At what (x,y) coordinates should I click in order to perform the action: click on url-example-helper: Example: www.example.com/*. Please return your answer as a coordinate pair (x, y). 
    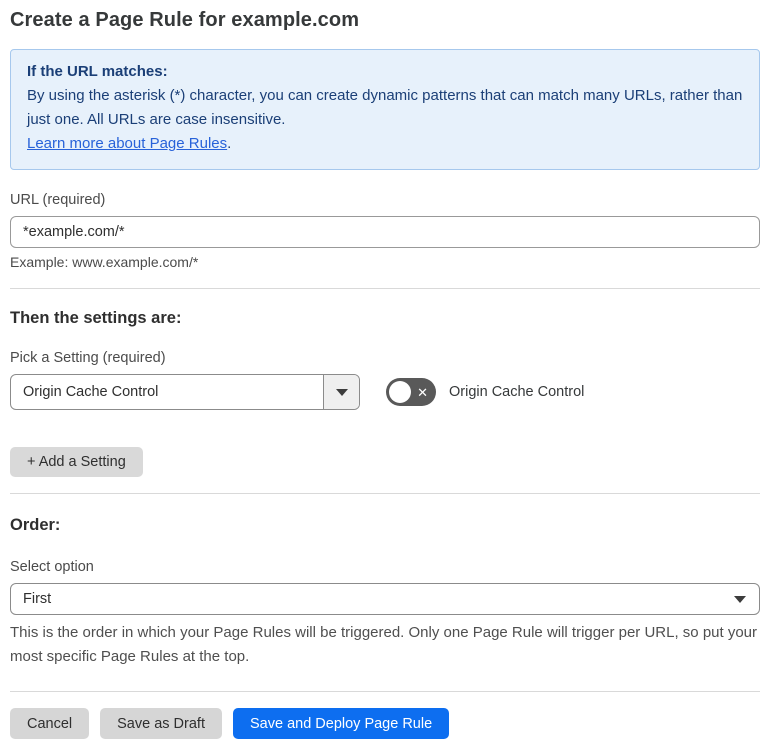
    Looking at the image, I should click on (104, 262).